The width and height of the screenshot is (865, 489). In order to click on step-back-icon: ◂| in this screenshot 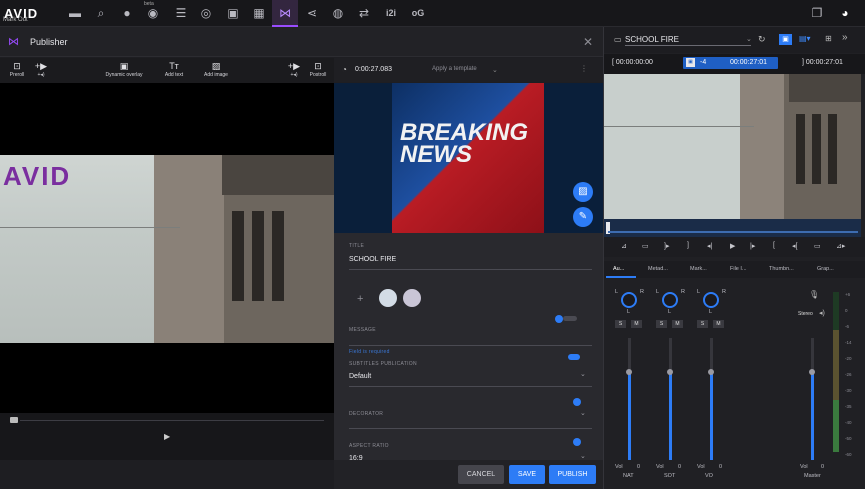, I will do `click(709, 246)`.